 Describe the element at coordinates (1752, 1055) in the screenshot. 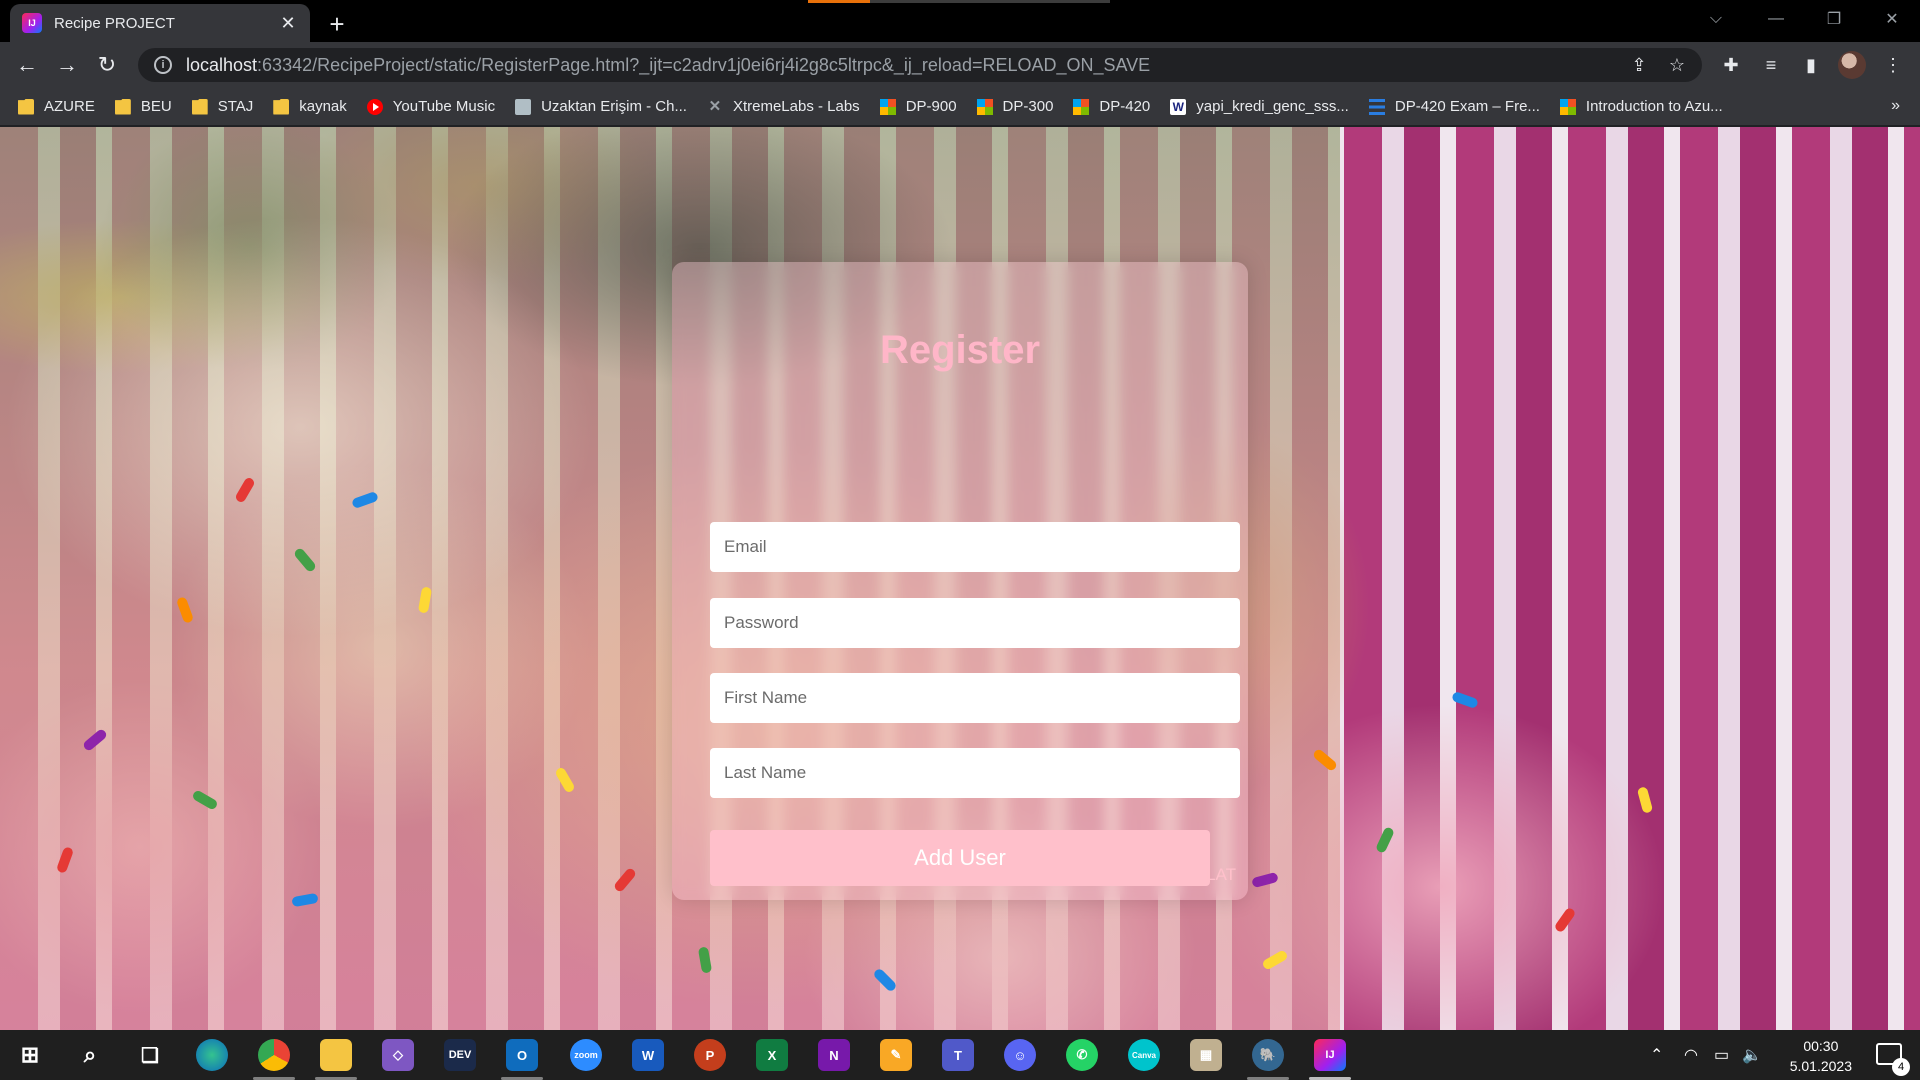

I see `volume-icon: 🔈` at that location.